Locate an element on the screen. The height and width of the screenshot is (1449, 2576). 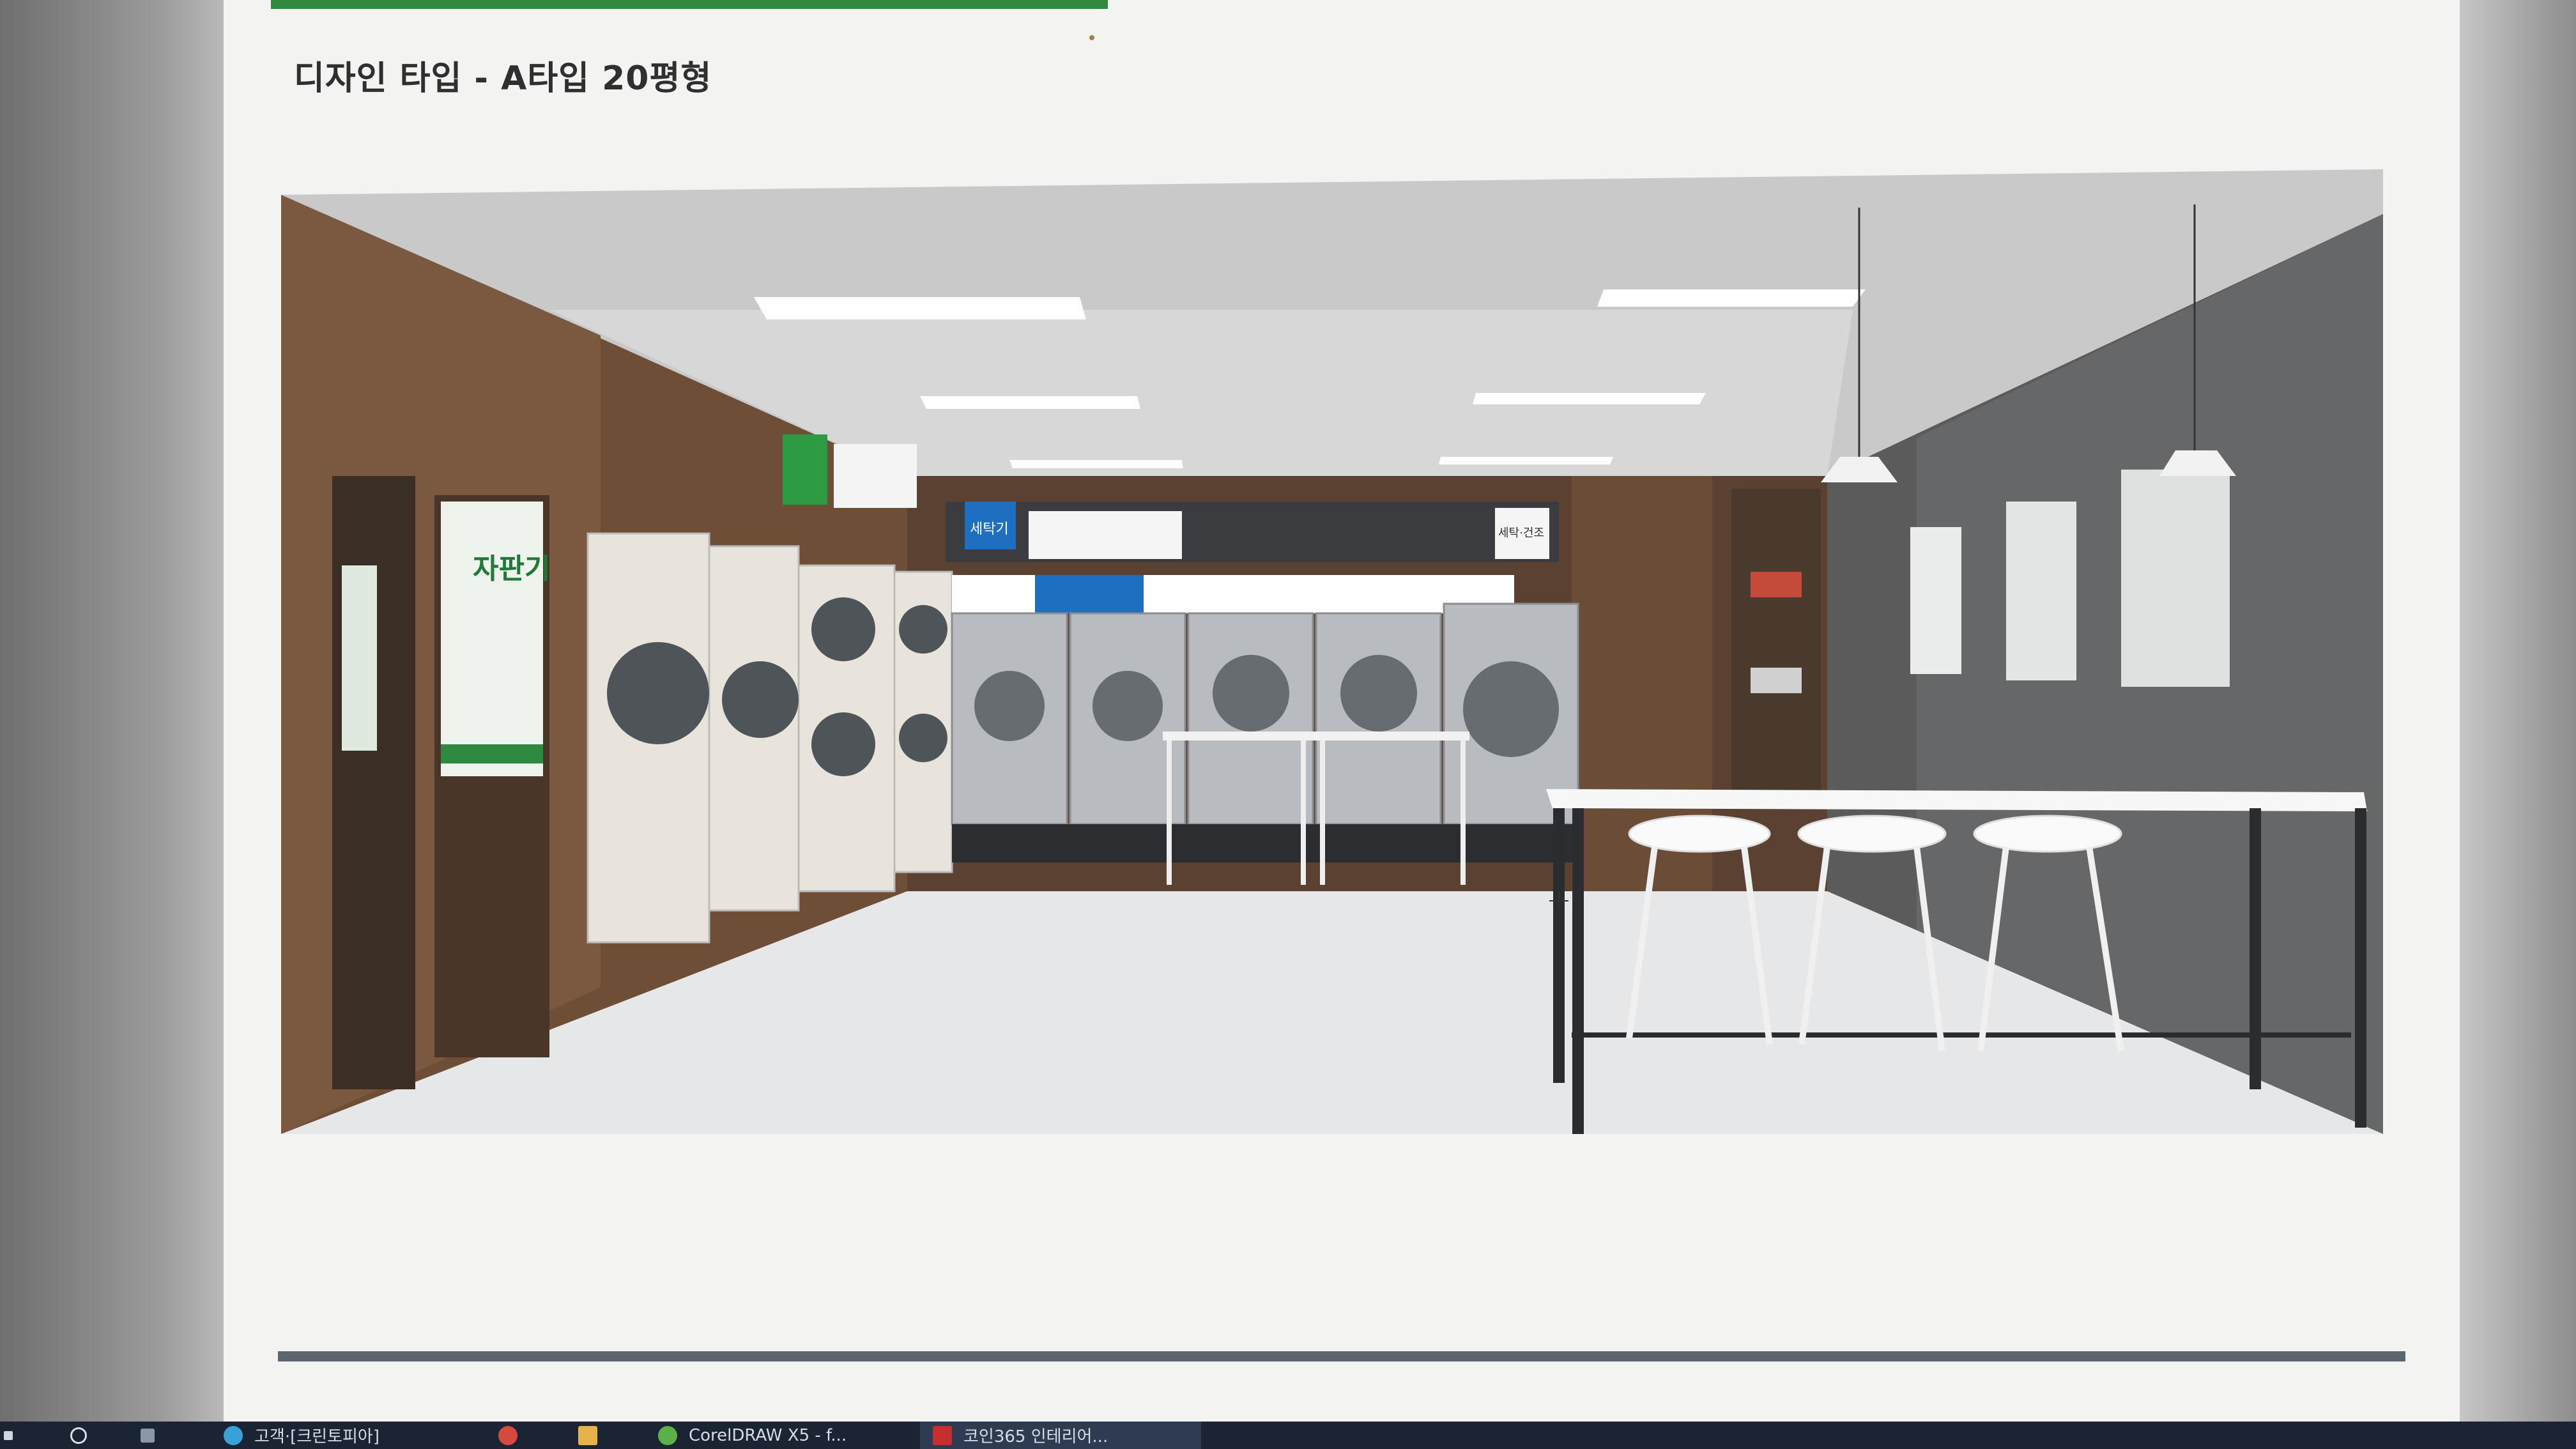
pdf-icon is located at coordinates (942, 1435).